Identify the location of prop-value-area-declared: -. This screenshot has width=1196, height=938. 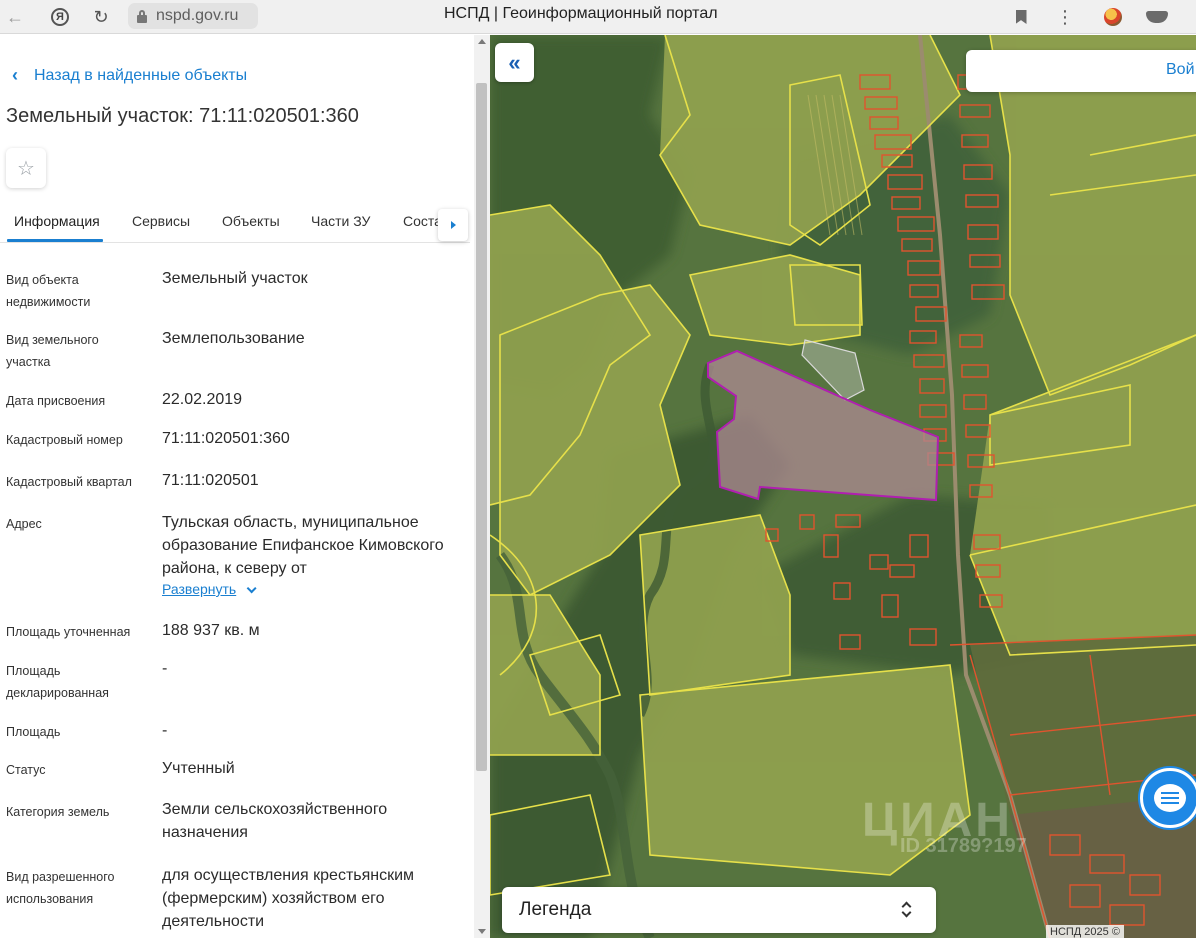
(165, 668).